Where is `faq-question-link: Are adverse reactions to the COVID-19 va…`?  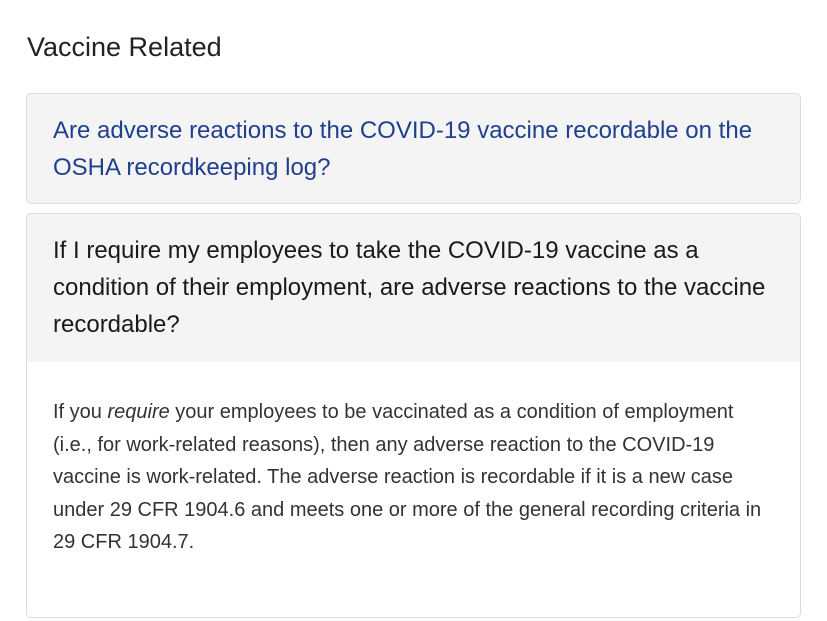
faq-question-link: Are adverse reactions to the COVID-19 va… is located at coordinates (413, 140).